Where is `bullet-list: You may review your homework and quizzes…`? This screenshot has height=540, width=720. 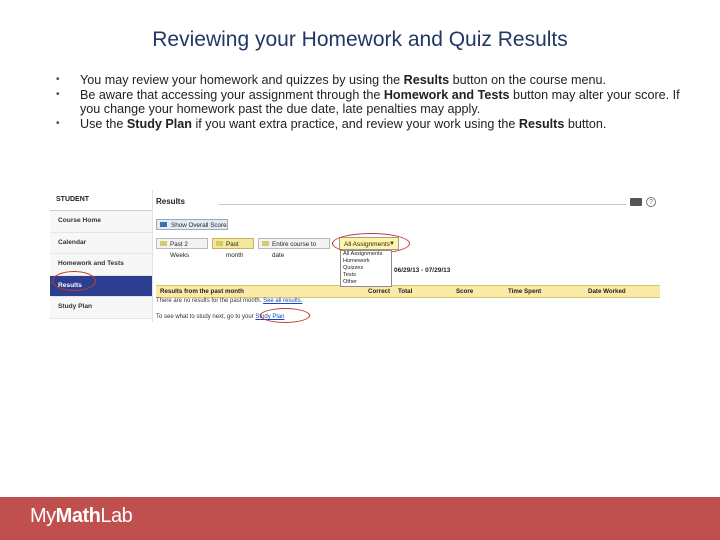 bullet-list: You may review your homework and quizzes… is located at coordinates (376, 102).